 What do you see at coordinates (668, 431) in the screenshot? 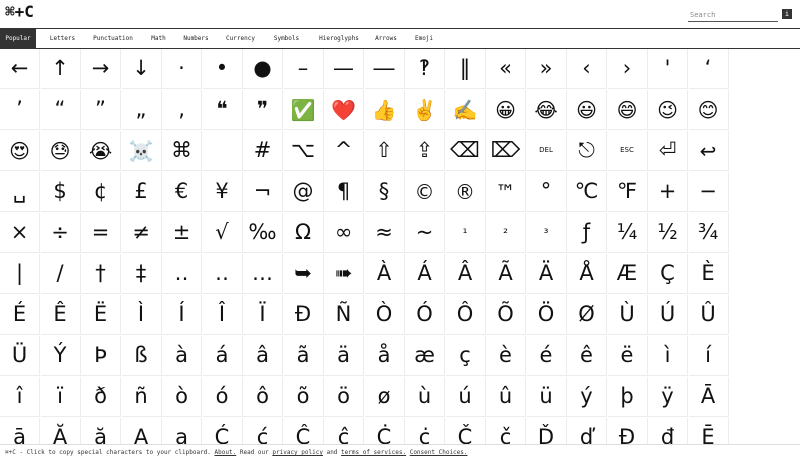
I see `character-cell: đ` at bounding box center [668, 431].